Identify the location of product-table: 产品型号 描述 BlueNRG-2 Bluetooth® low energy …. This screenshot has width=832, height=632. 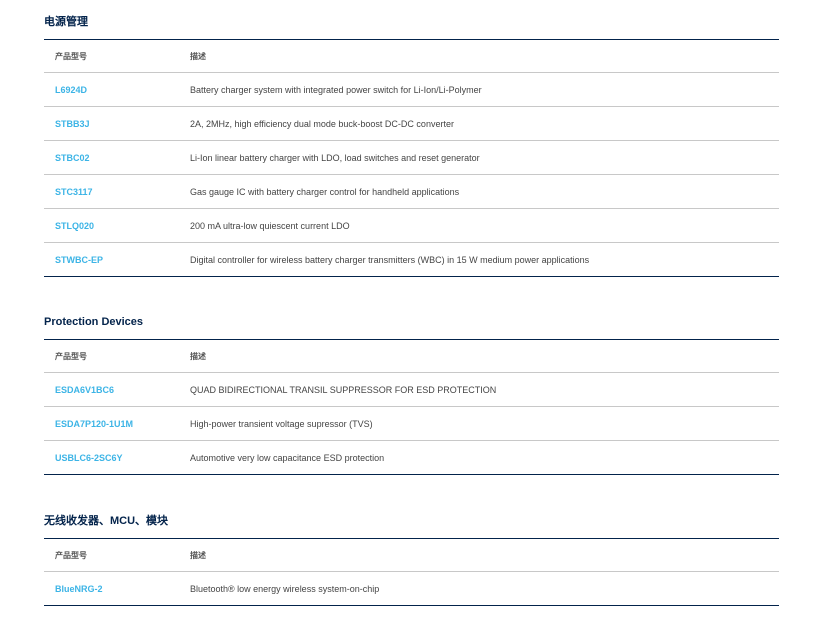
(411, 572).